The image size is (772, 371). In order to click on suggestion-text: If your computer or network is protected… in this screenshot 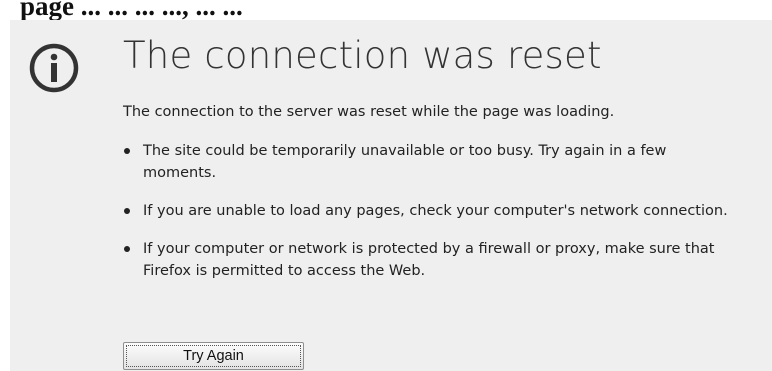, I will do `click(429, 260)`.